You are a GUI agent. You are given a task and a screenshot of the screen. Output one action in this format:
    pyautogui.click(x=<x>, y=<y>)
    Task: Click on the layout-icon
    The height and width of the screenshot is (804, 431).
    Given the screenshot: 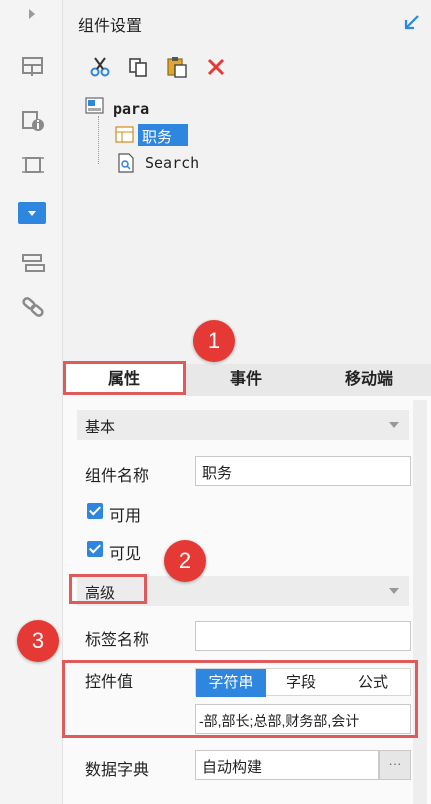 What is the action you would take?
    pyautogui.click(x=33, y=67)
    